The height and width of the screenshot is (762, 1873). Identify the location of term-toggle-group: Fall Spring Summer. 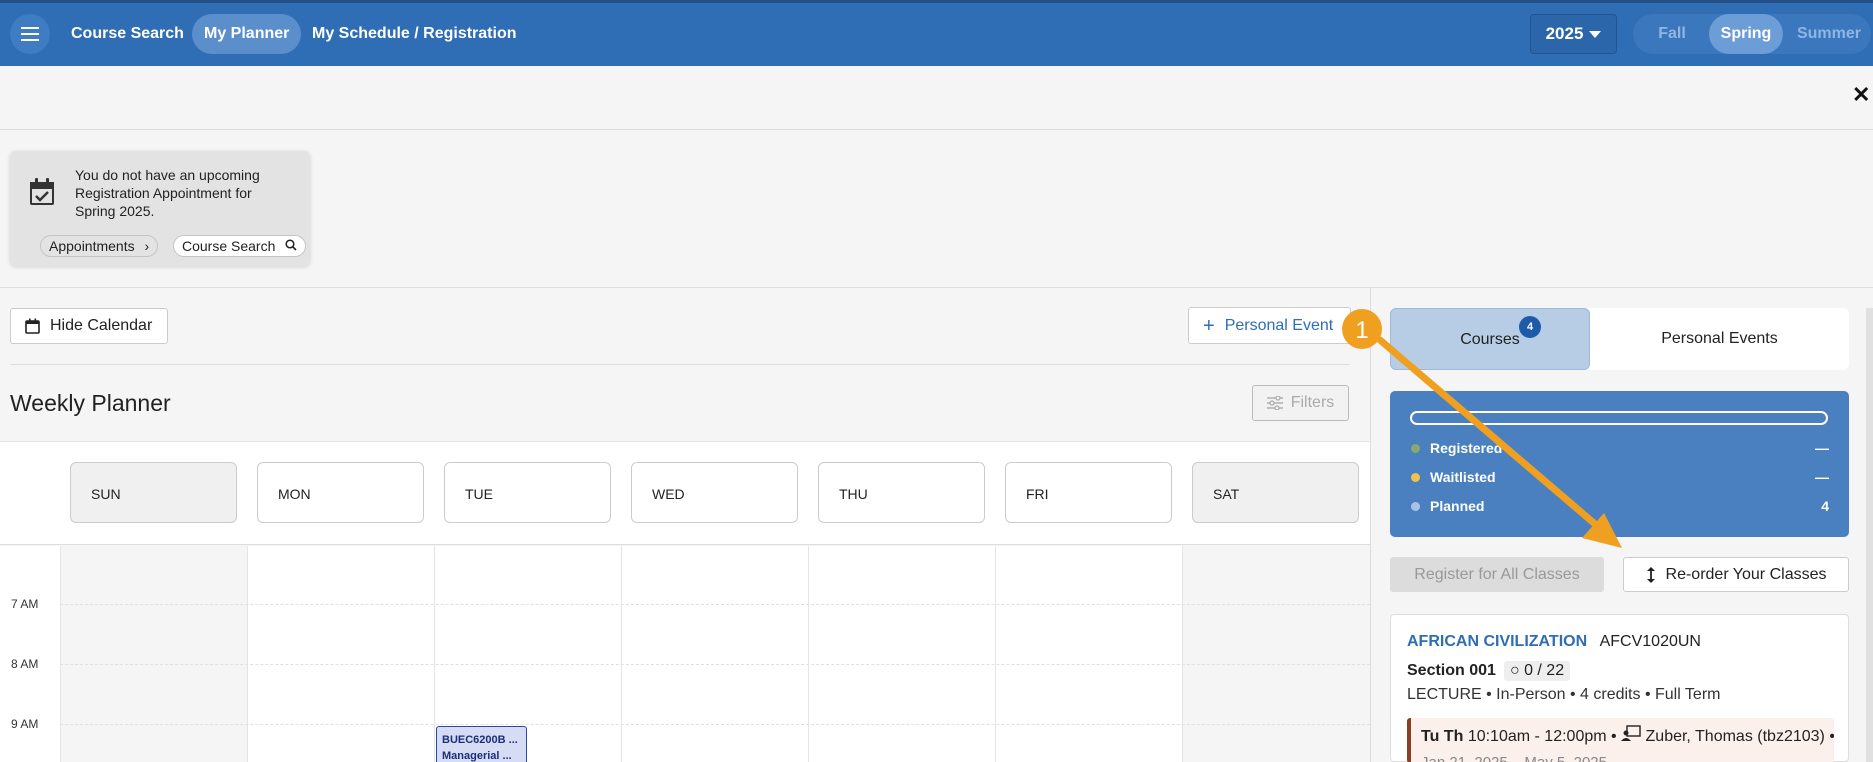
(1752, 34).